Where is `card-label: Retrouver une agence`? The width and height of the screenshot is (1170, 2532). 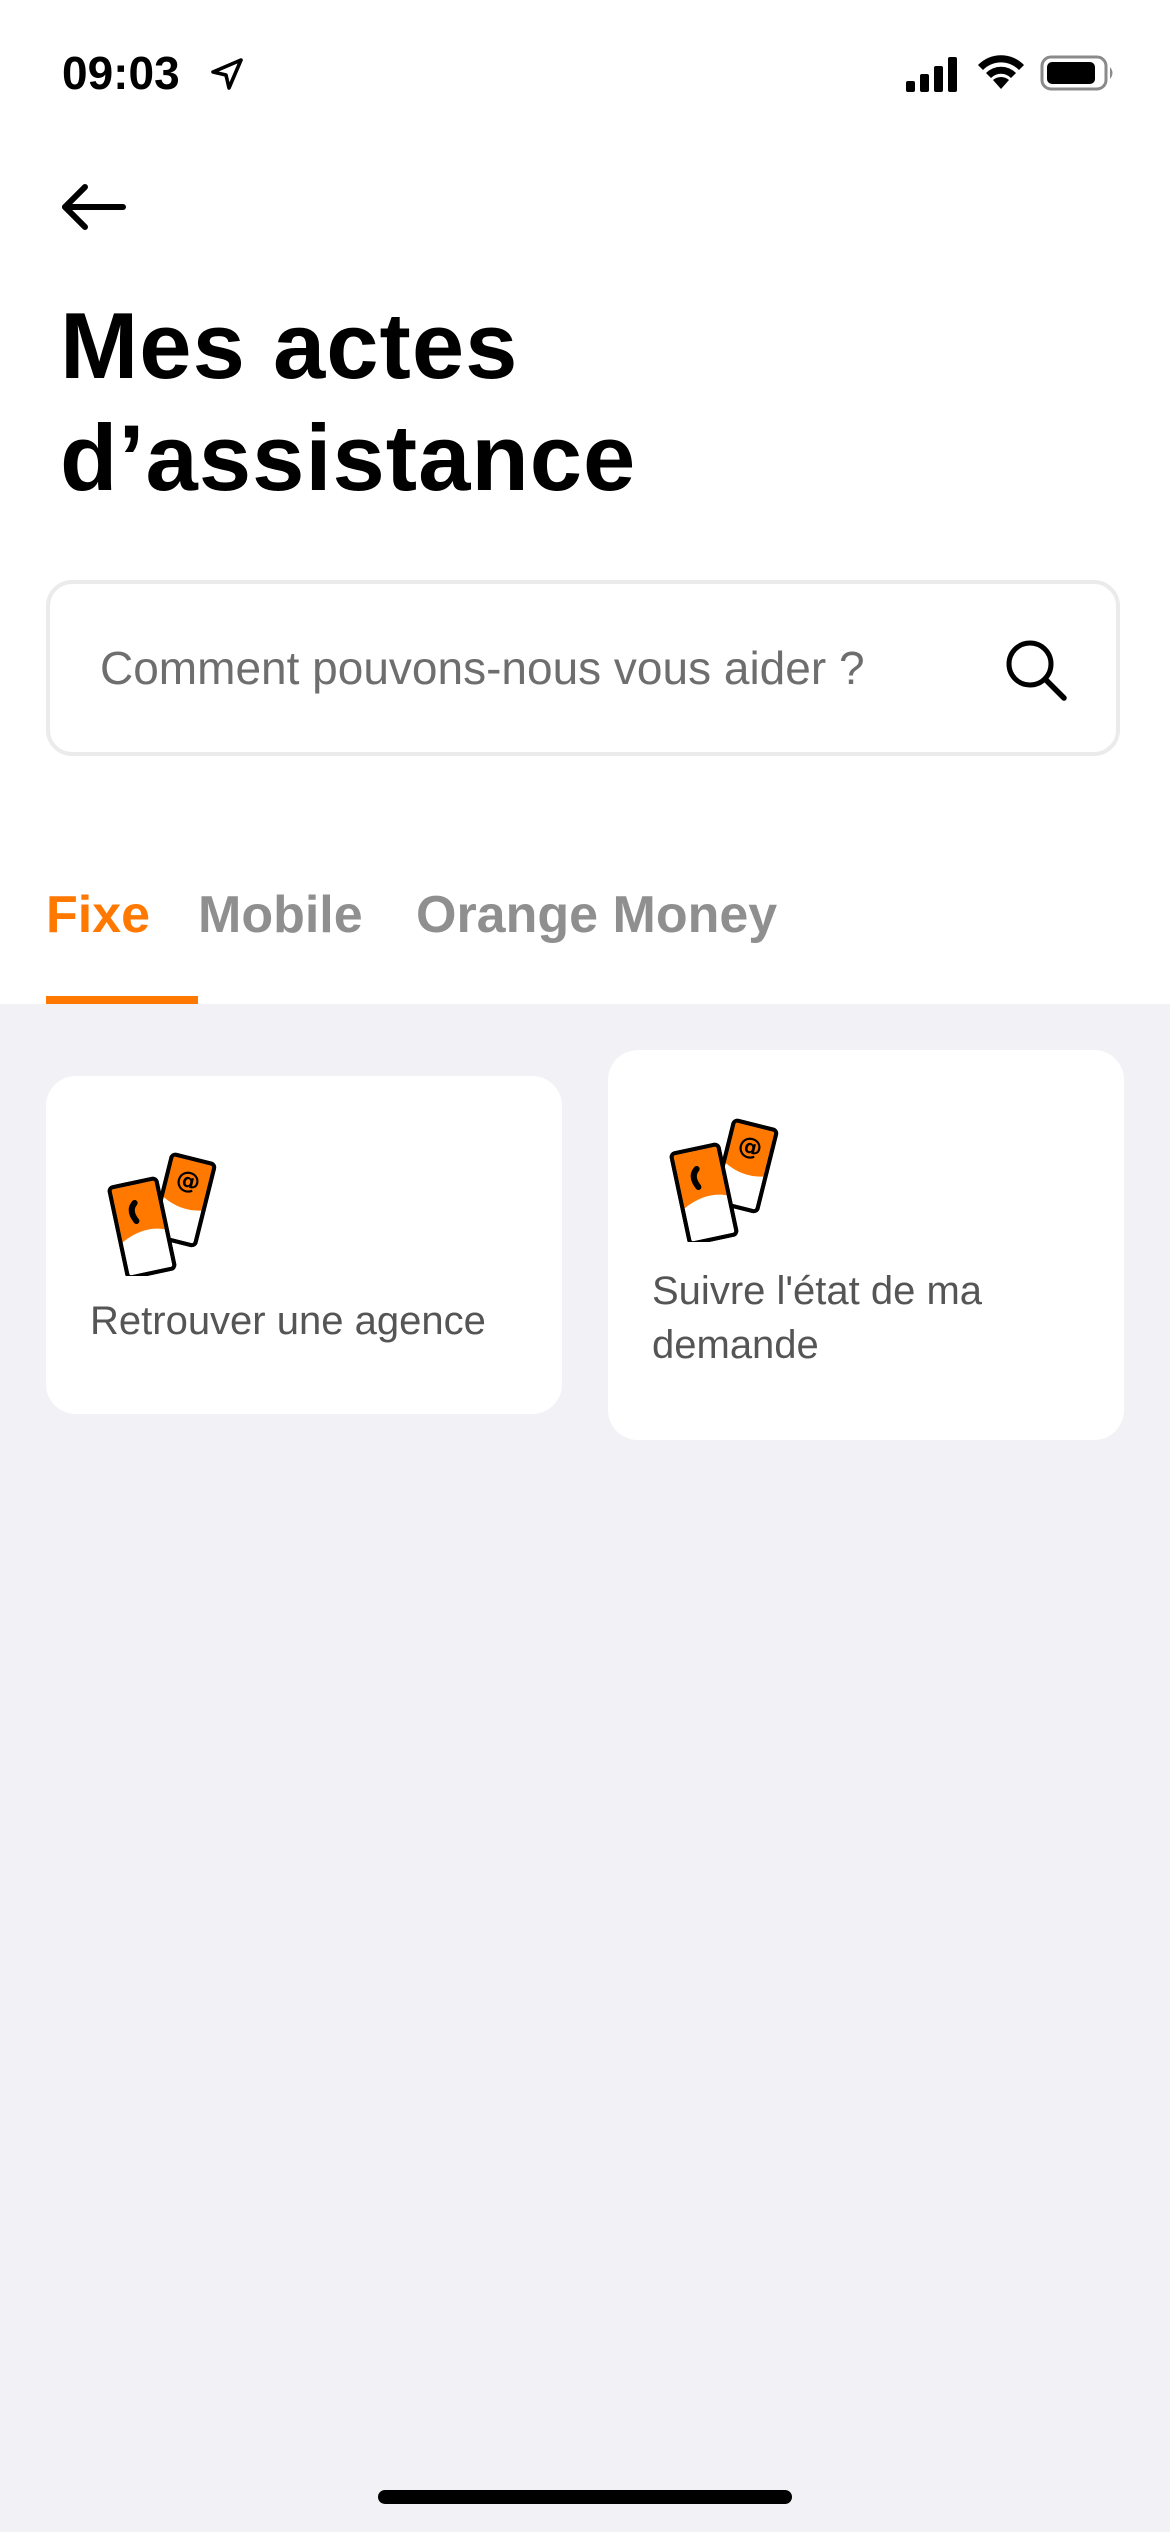
card-label: Retrouver une agence is located at coordinates (288, 1321).